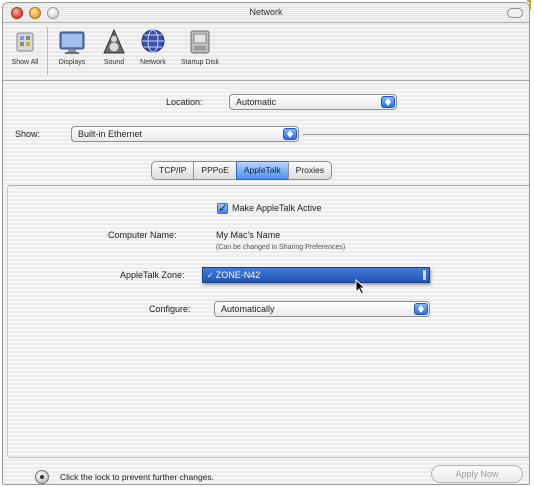  What do you see at coordinates (47, 51) in the screenshot?
I see `toolbar-separator` at bounding box center [47, 51].